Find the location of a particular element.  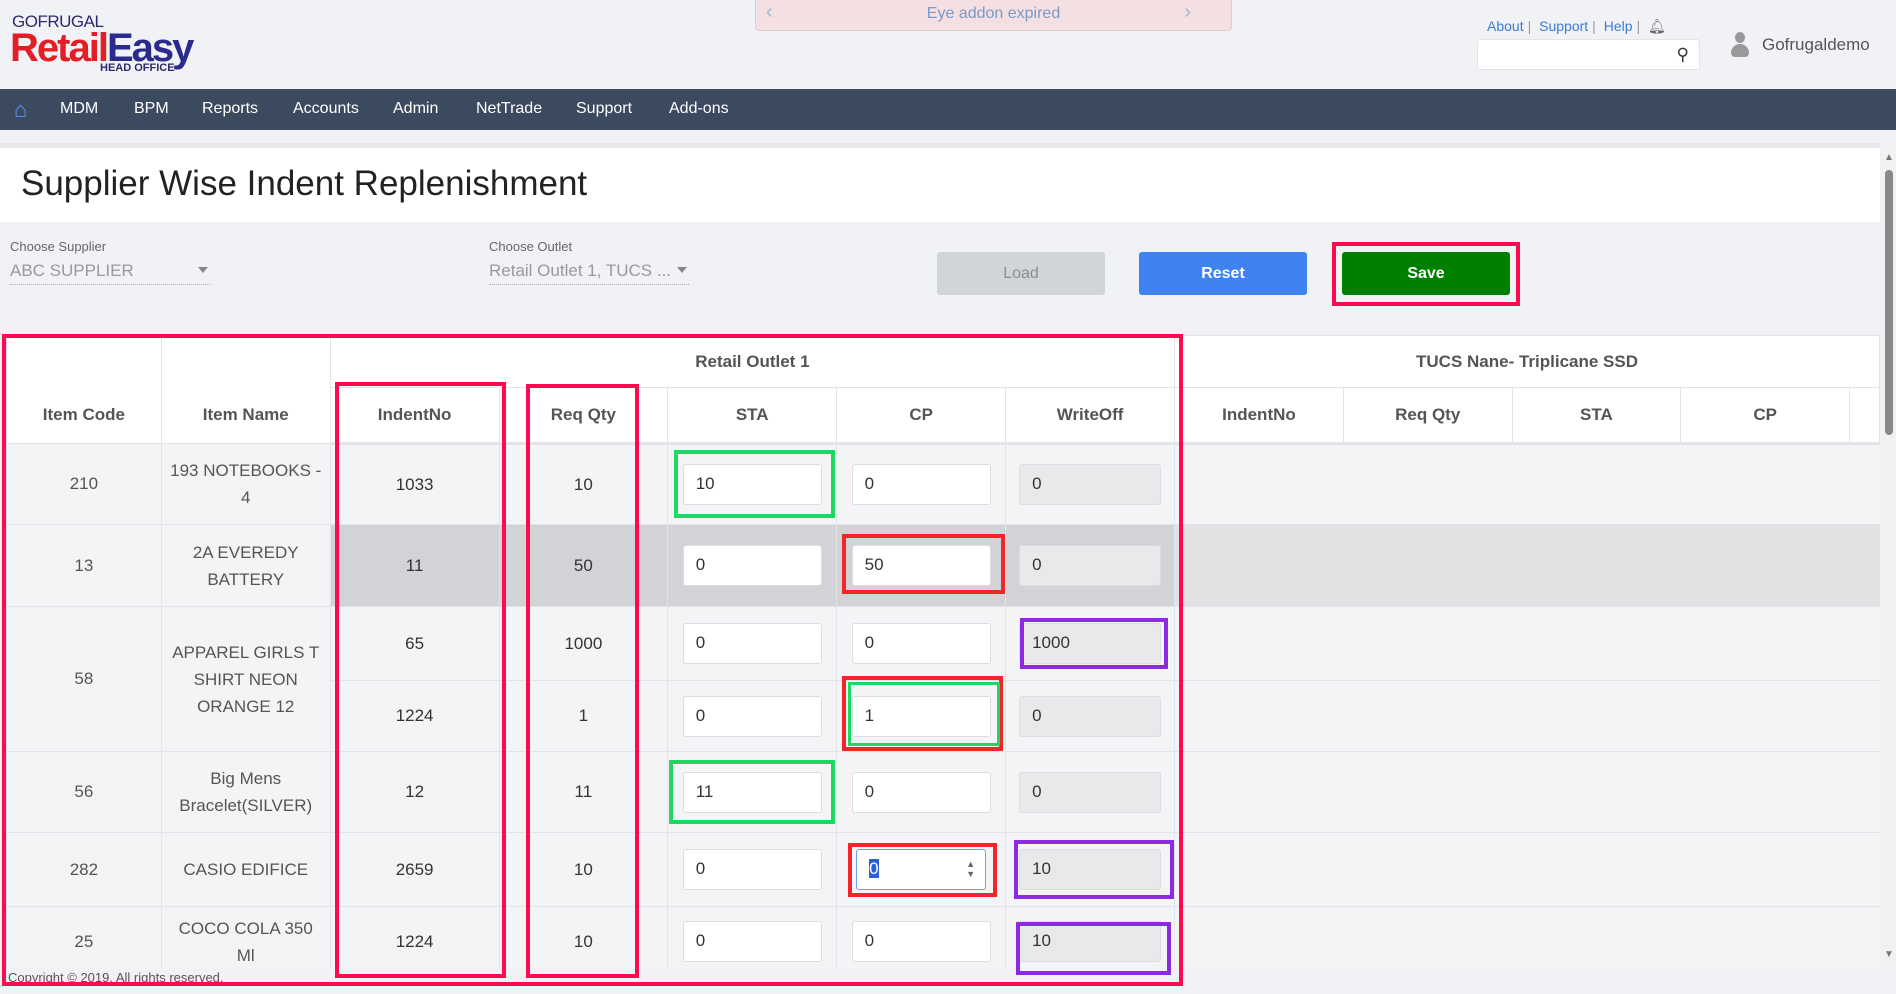

sta-input-cell: 11 is located at coordinates (752, 792).